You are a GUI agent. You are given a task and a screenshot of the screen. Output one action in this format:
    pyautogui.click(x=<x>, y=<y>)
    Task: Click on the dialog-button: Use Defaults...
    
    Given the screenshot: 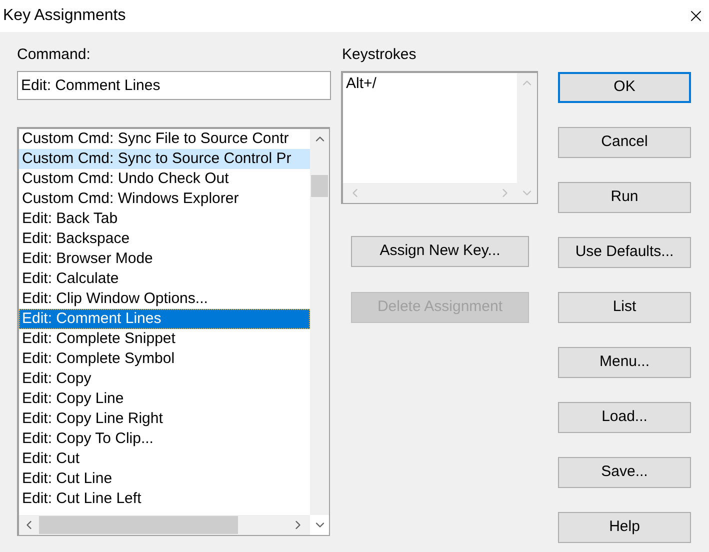 What is the action you would take?
    pyautogui.click(x=624, y=252)
    